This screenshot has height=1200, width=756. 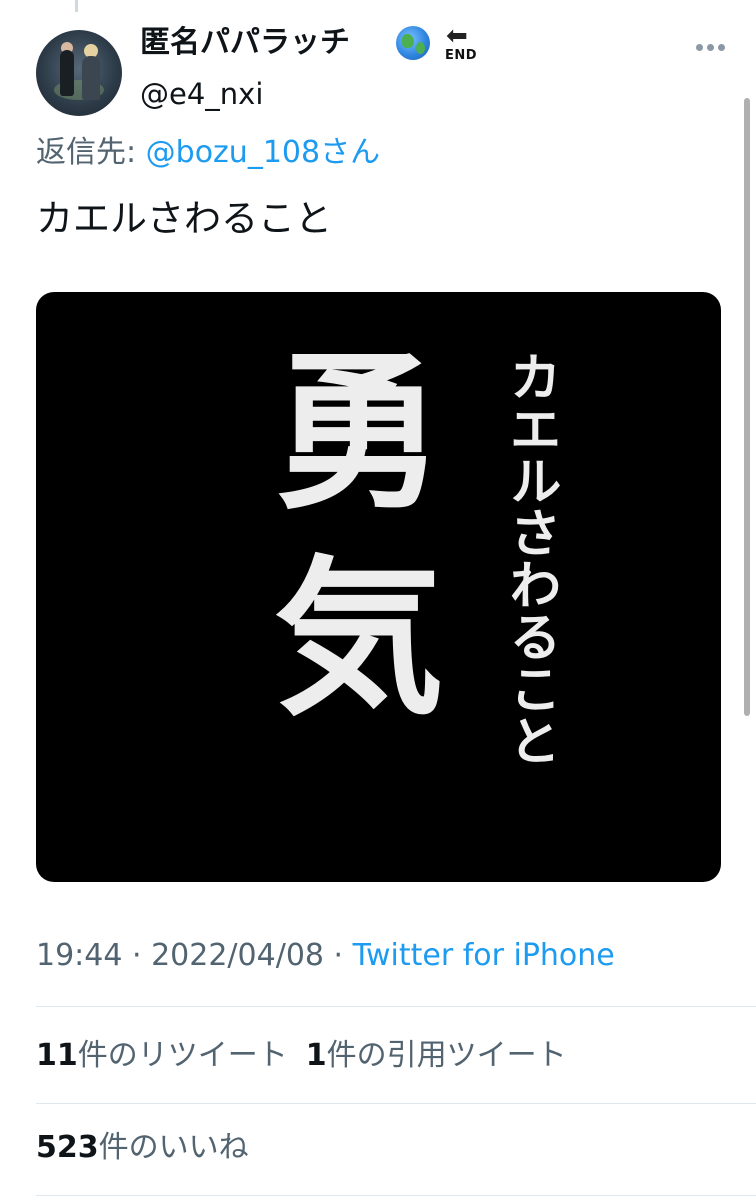 I want to click on retweets-stat: 11件のリツイート, so click(x=162, y=1055).